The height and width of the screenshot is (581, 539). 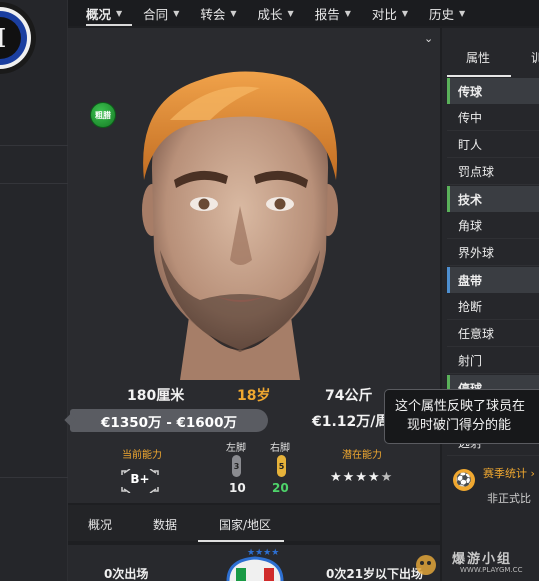 I want to click on left-foot-icon: 3, so click(x=236, y=466).